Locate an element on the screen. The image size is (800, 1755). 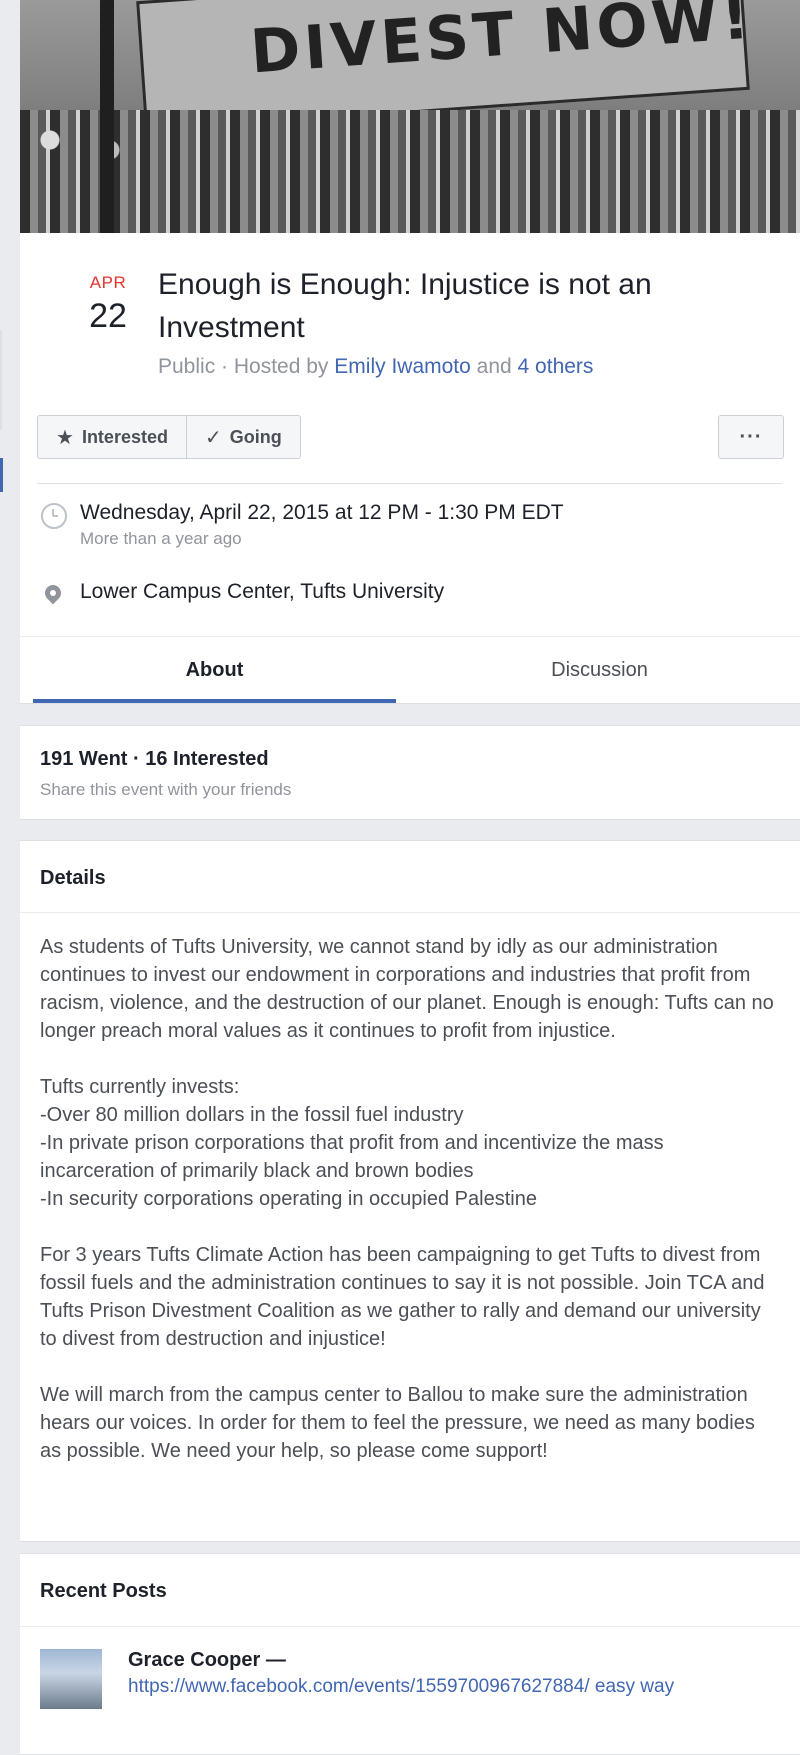
more-options-button: ··· is located at coordinates (751, 437).